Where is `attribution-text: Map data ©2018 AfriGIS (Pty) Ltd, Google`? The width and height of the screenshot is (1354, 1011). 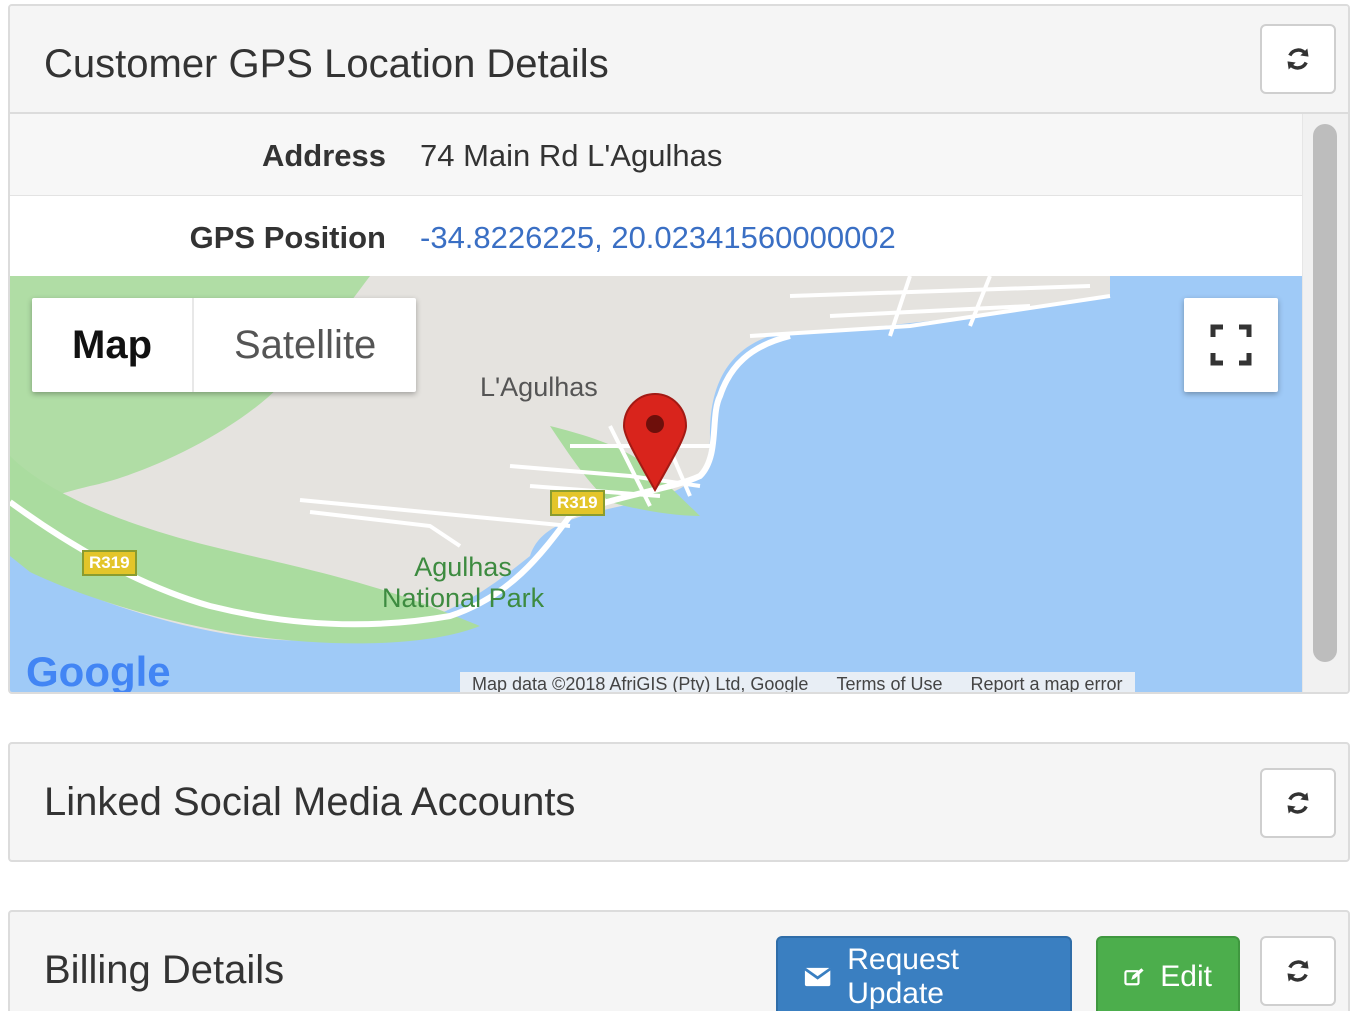 attribution-text: Map data ©2018 AfriGIS (Pty) Ltd, Google is located at coordinates (640, 683).